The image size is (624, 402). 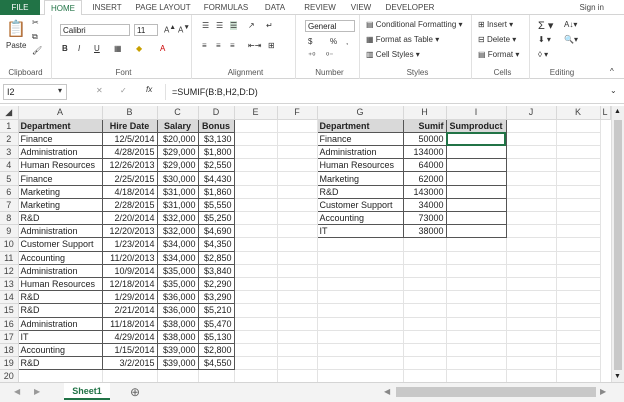 I want to click on align-bottom-icon: ☰, so click(x=234, y=25).